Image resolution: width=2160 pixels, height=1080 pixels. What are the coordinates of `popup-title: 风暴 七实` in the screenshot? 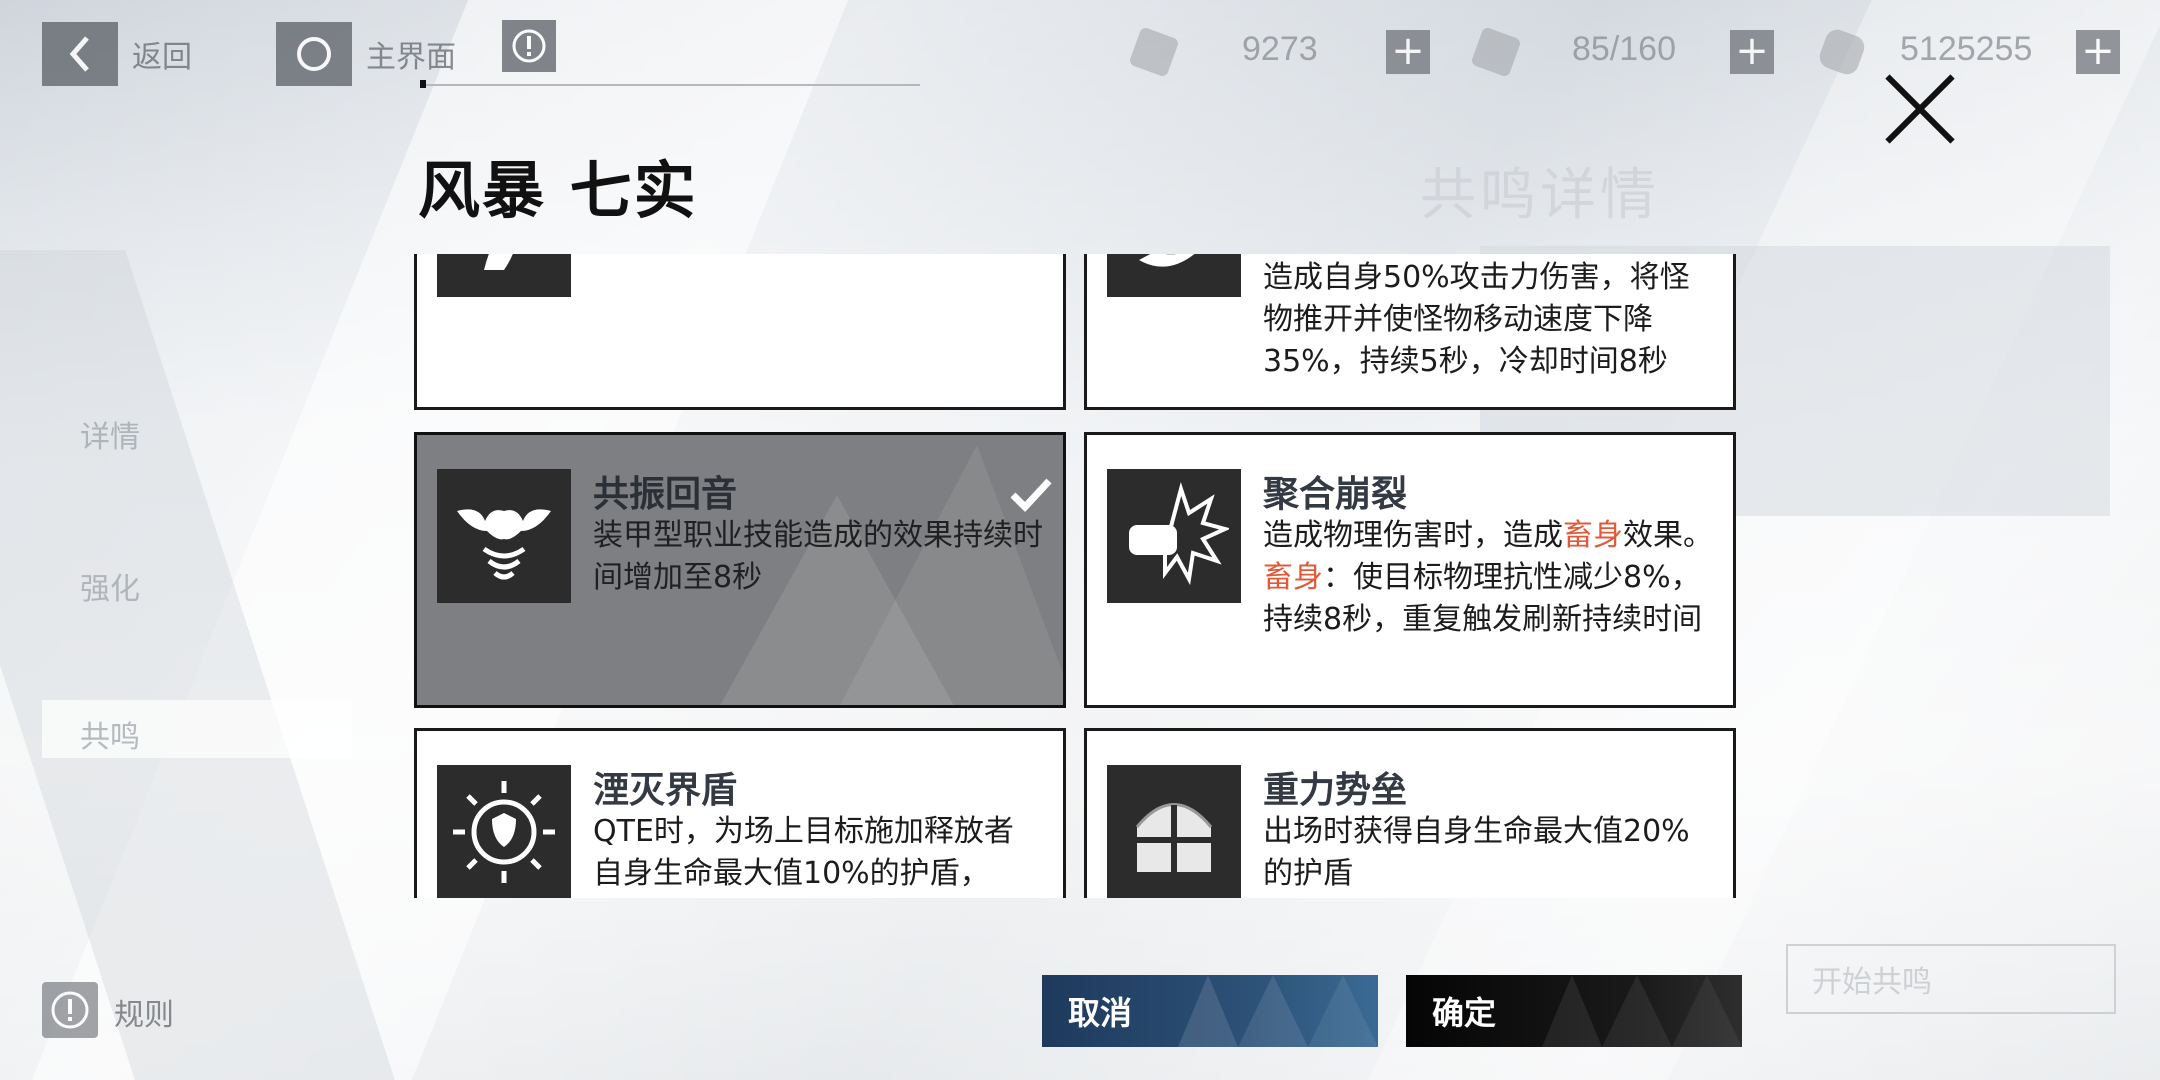 It's located at (558, 190).